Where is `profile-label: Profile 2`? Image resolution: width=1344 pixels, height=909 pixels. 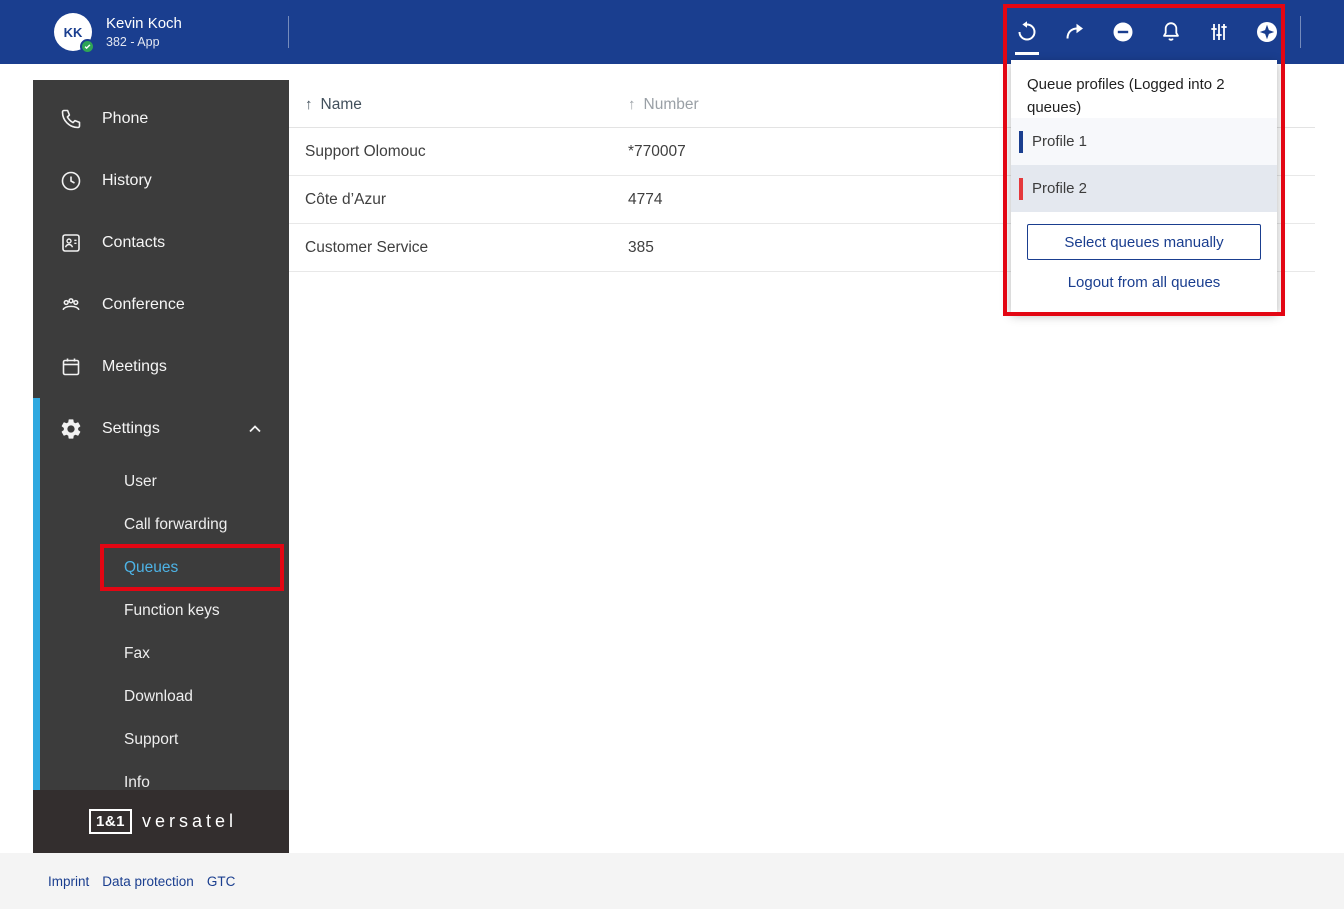 profile-label: Profile 2 is located at coordinates (1060, 188).